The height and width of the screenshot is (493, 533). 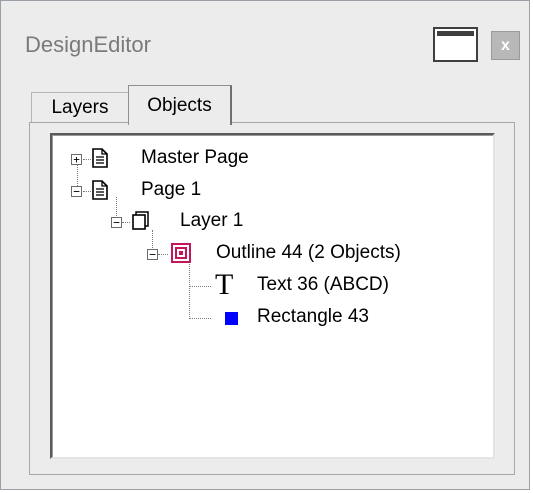 What do you see at coordinates (195, 157) in the screenshot?
I see `tree-item-label: Master Page` at bounding box center [195, 157].